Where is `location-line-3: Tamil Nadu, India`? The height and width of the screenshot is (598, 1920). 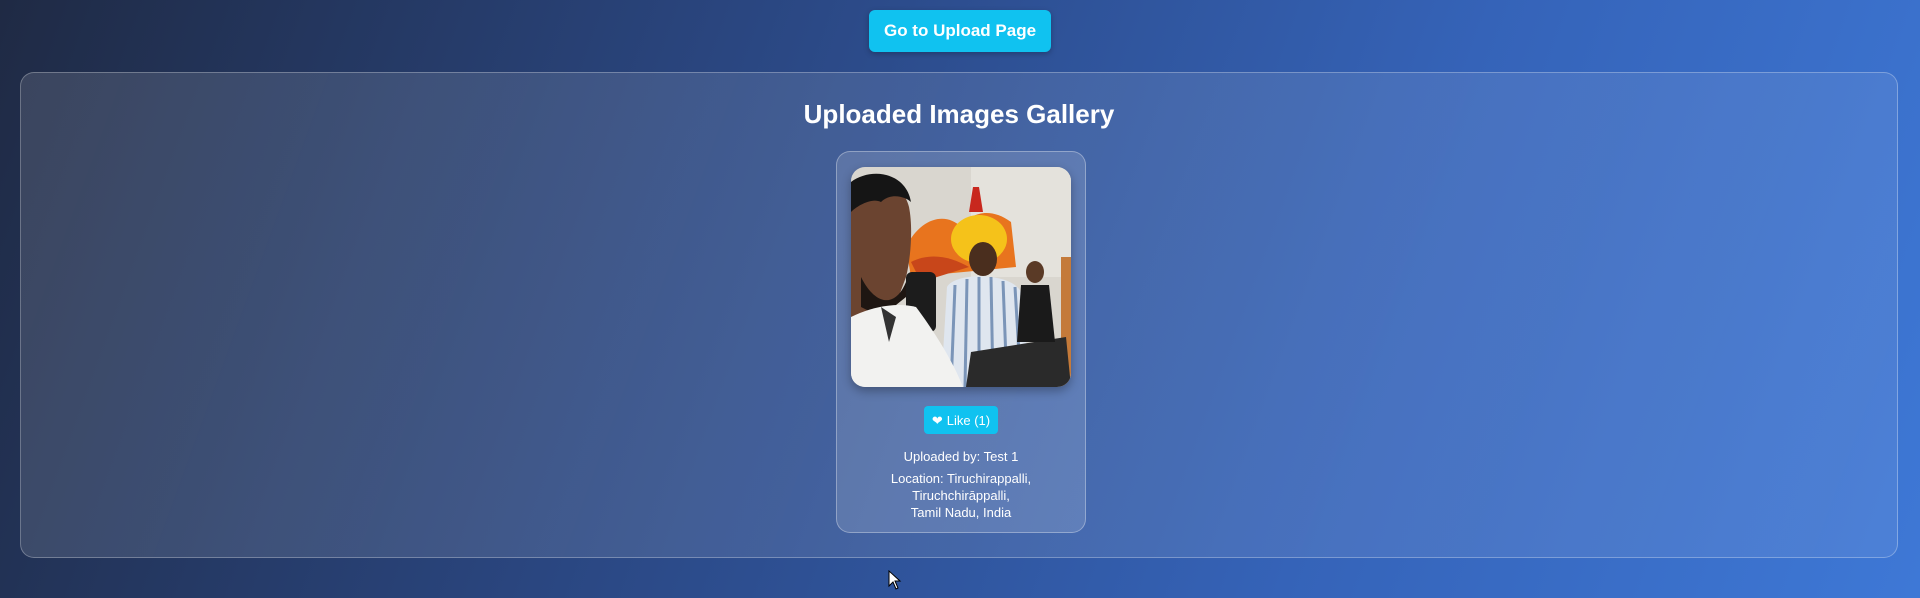
location-line-3: Tamil Nadu, India is located at coordinates (961, 512).